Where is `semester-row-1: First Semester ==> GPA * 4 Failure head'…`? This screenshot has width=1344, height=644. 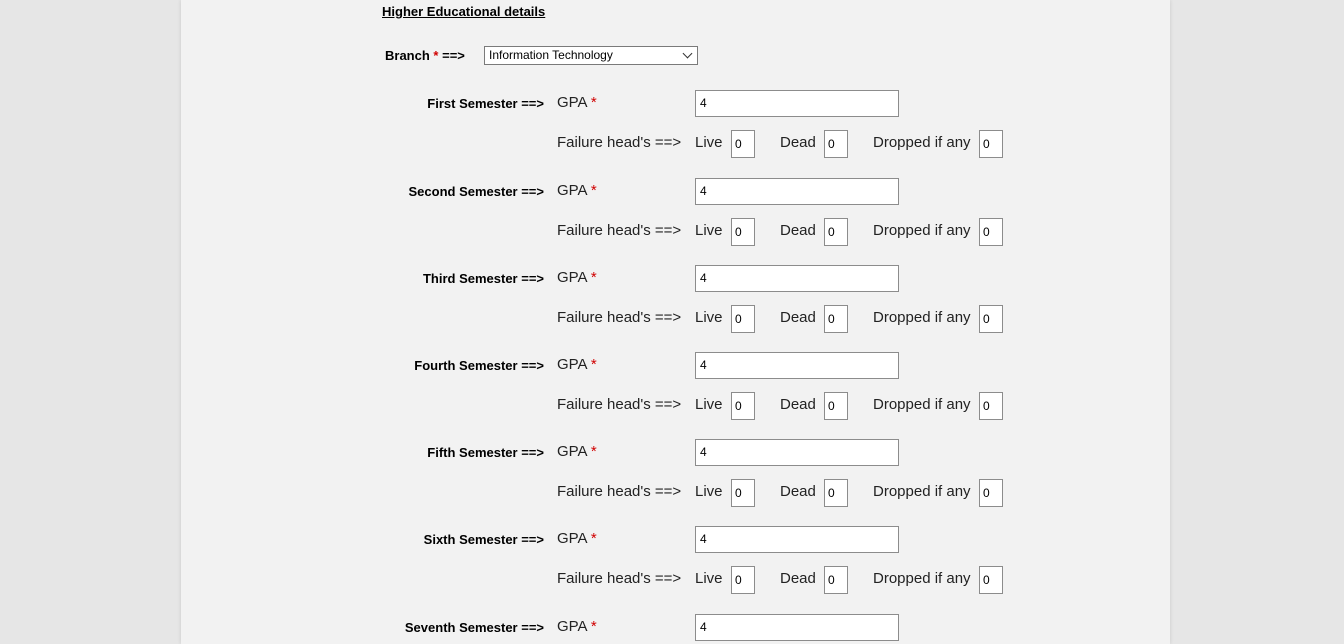
semester-row-1: First Semester ==> GPA * 4 Failure head'… is located at coordinates (672, 134).